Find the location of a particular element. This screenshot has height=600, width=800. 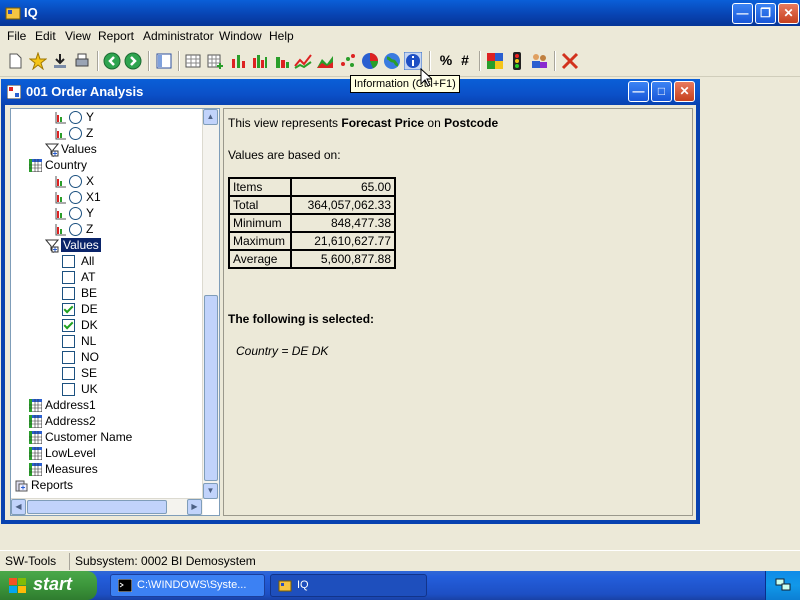

selected-heading: The following is selected: is located at coordinates (301, 319).